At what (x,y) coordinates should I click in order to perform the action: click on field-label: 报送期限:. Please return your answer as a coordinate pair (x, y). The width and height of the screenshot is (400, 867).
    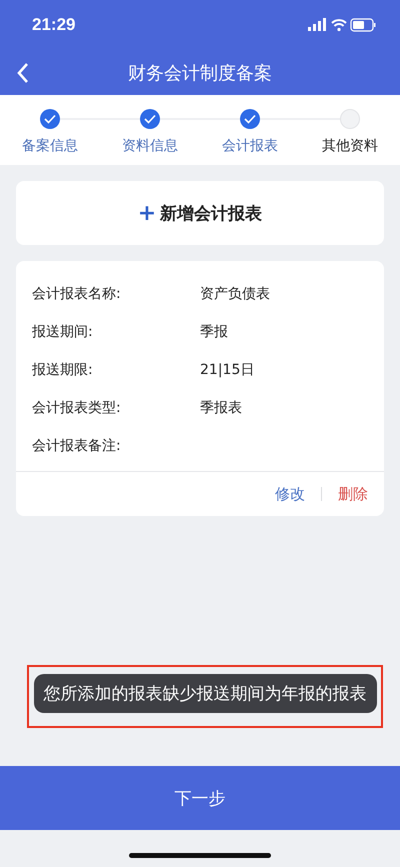
    Looking at the image, I should click on (63, 370).